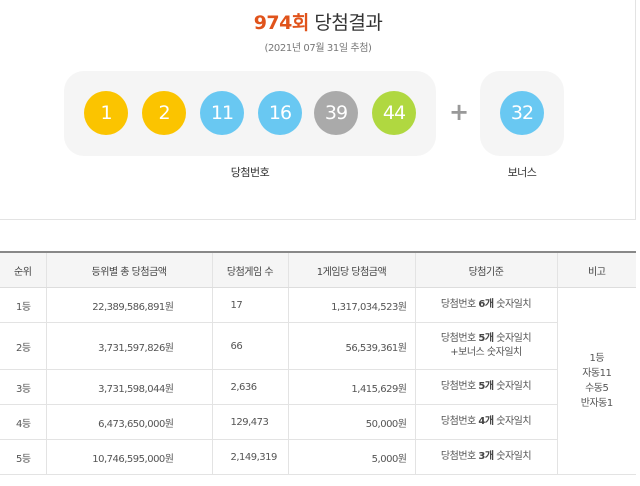  I want to click on page-title: 974회 당첨결과, so click(318, 23).